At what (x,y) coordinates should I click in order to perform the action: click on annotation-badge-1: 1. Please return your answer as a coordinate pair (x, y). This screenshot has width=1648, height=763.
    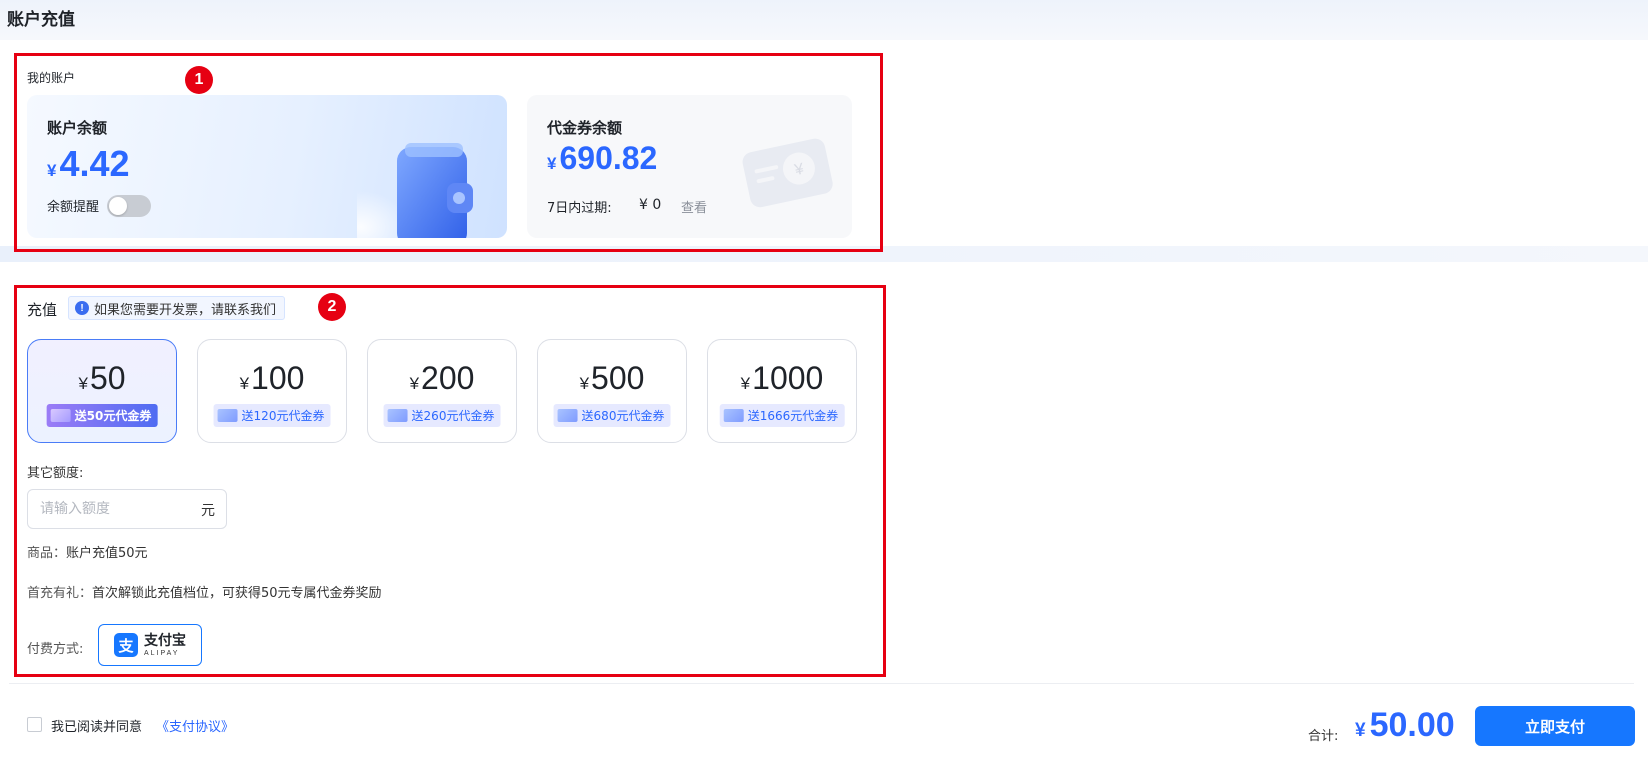
    Looking at the image, I should click on (199, 80).